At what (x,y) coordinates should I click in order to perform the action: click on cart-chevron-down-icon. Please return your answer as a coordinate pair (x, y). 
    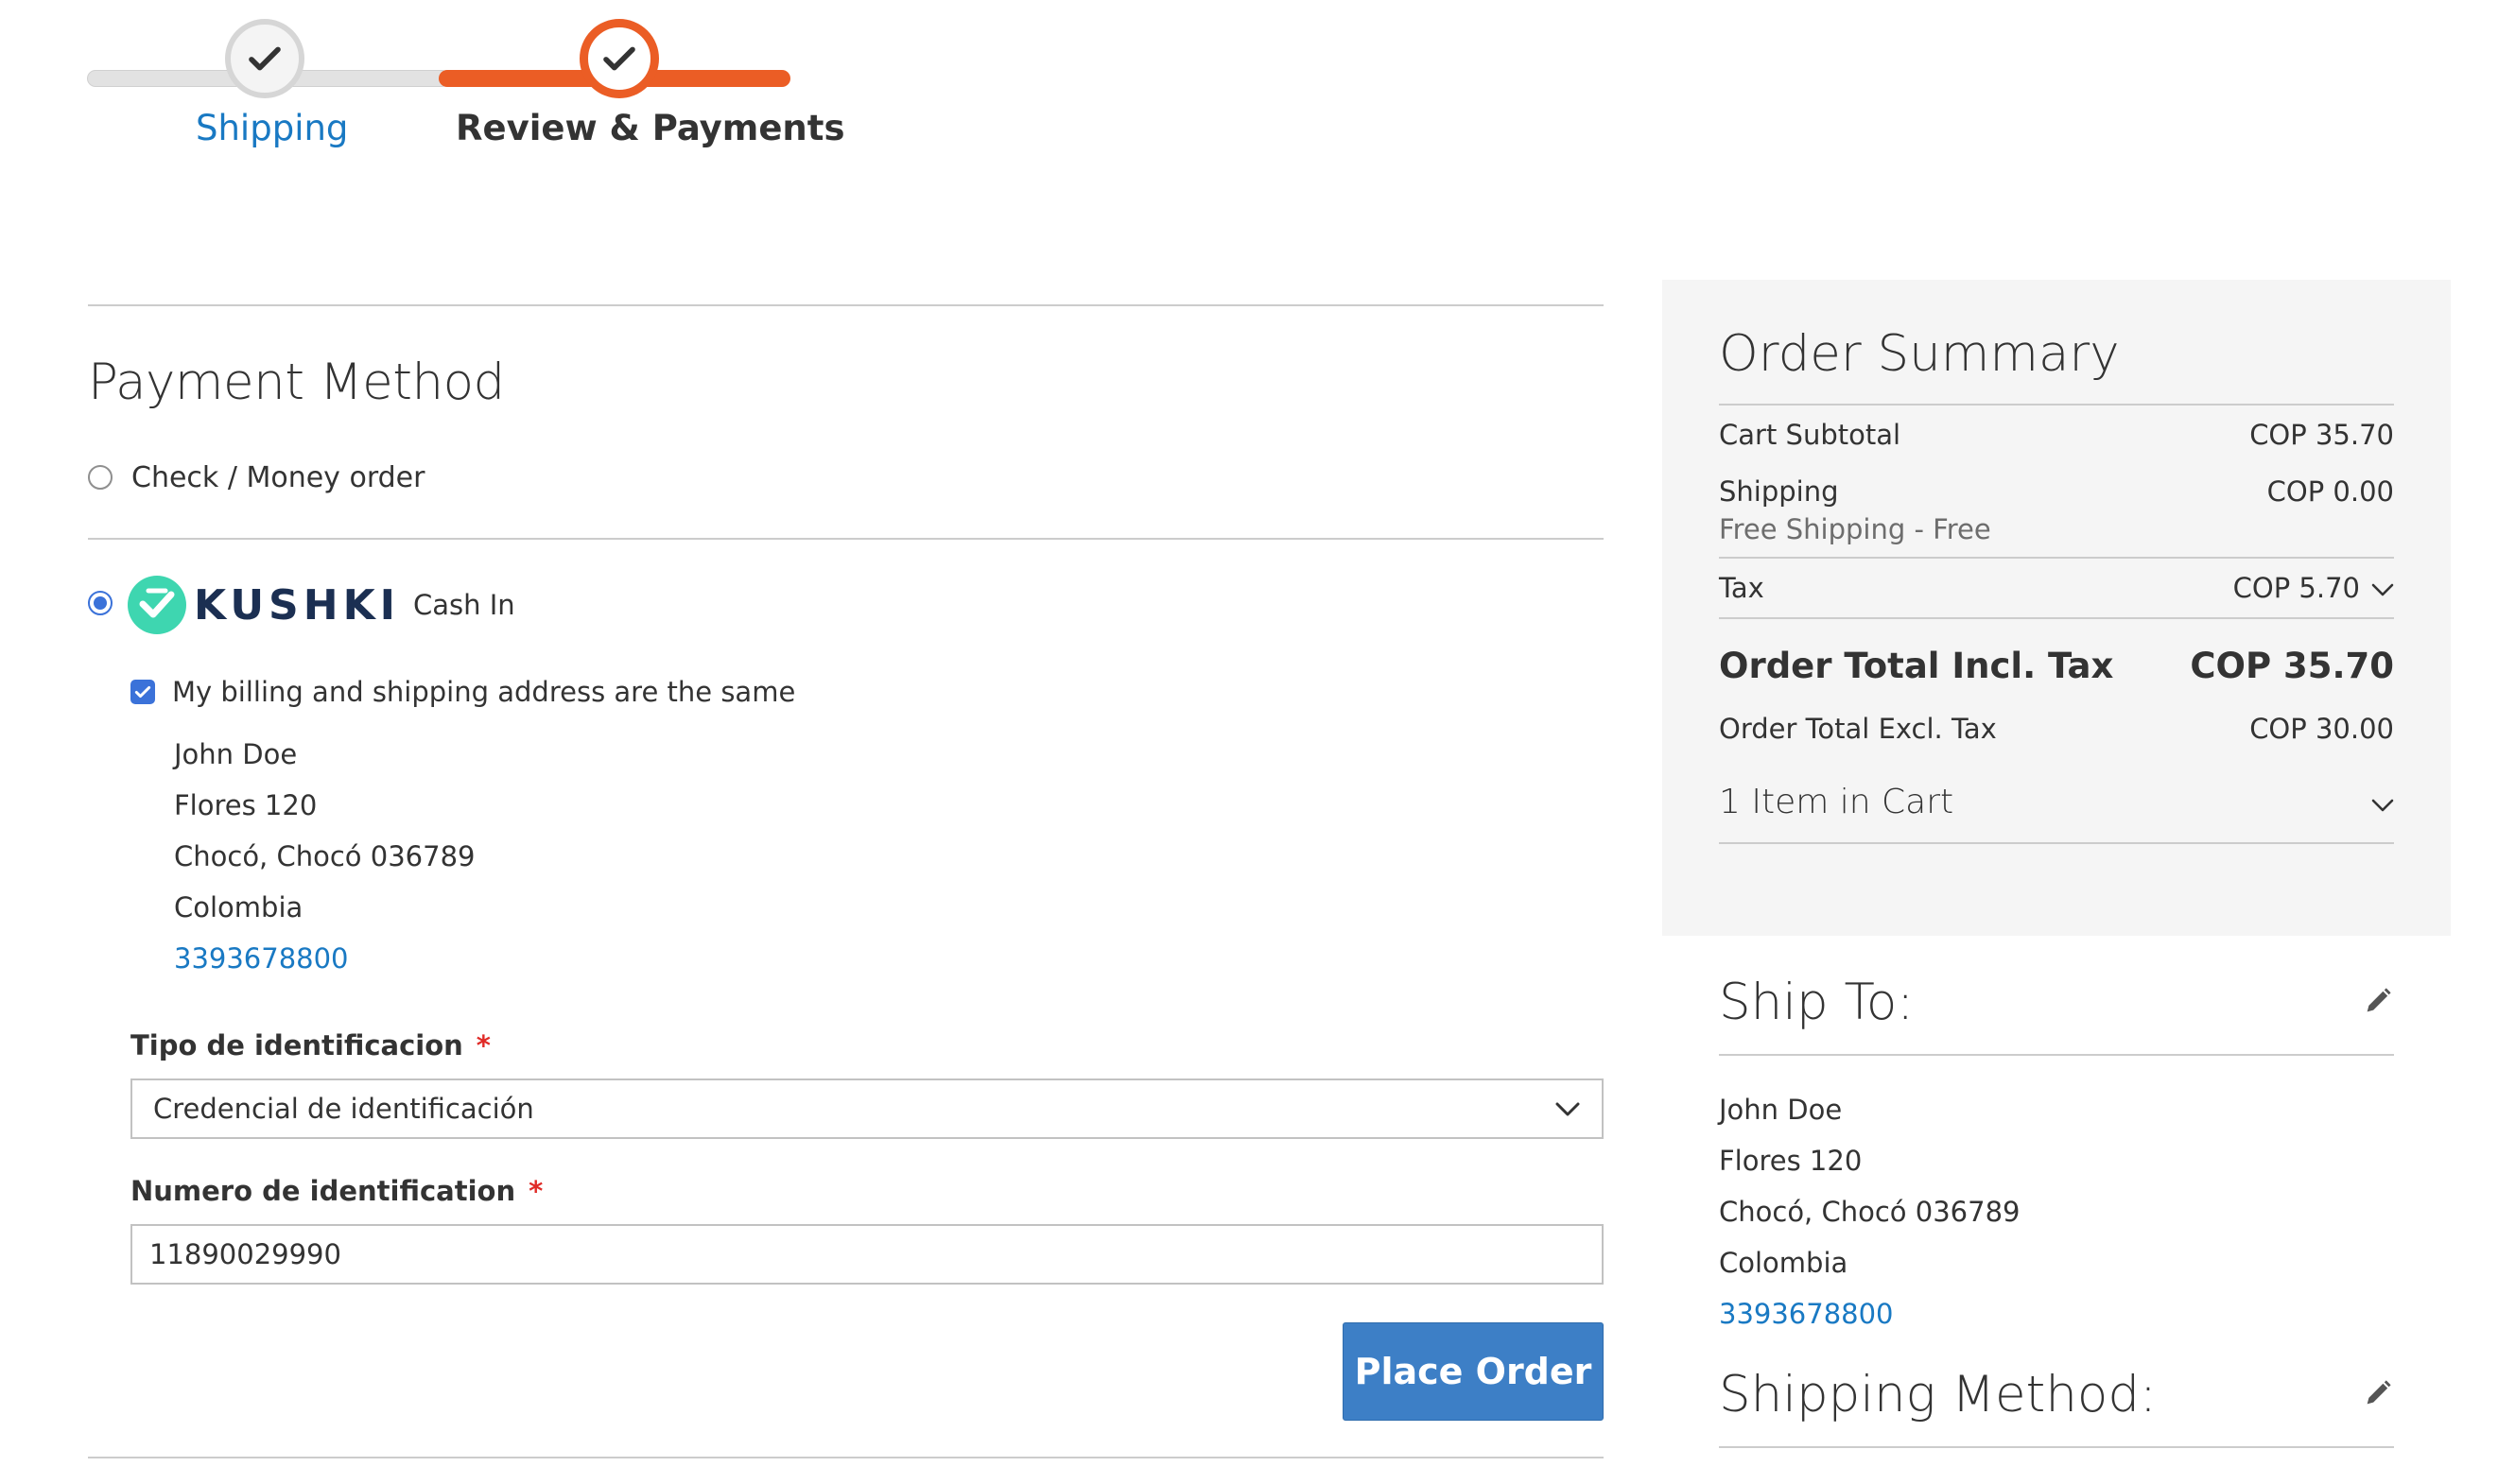
    Looking at the image, I should click on (2382, 802).